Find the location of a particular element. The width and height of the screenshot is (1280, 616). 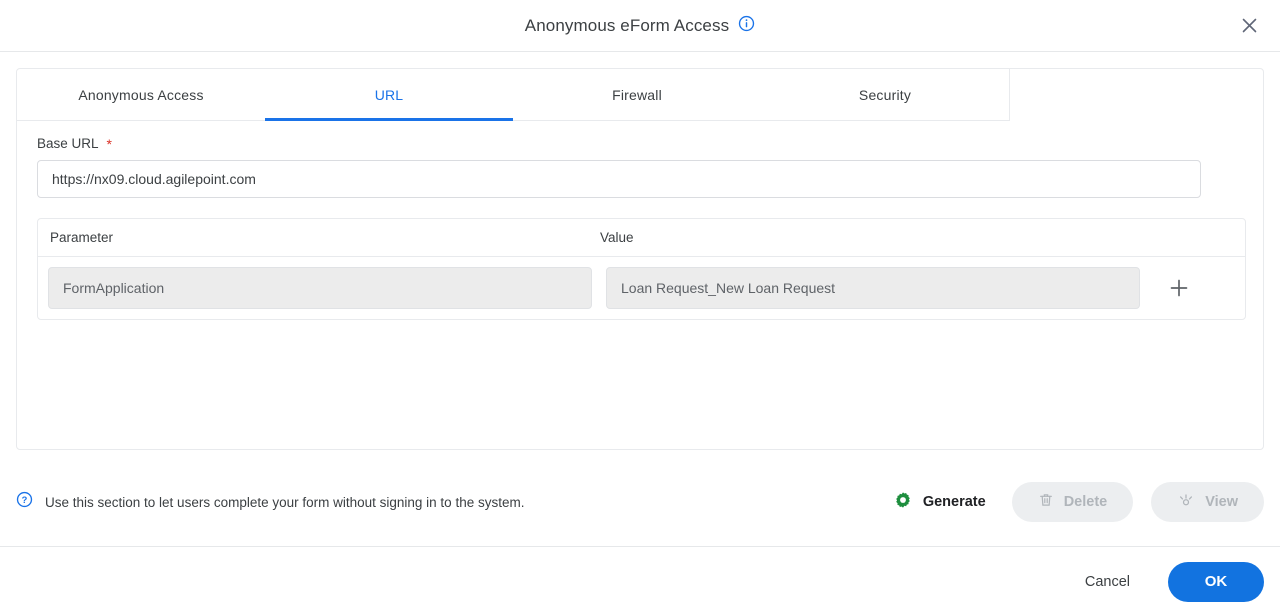

generate-label: Generate is located at coordinates (954, 502).